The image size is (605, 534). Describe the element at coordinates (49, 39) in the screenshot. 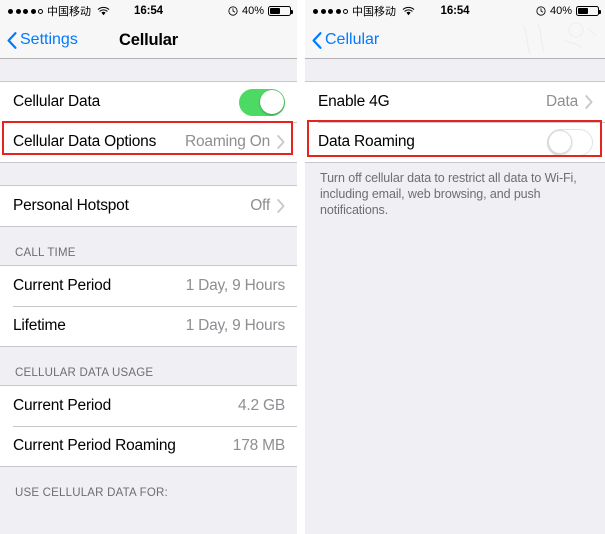

I see `back-button-label: Settings` at that location.